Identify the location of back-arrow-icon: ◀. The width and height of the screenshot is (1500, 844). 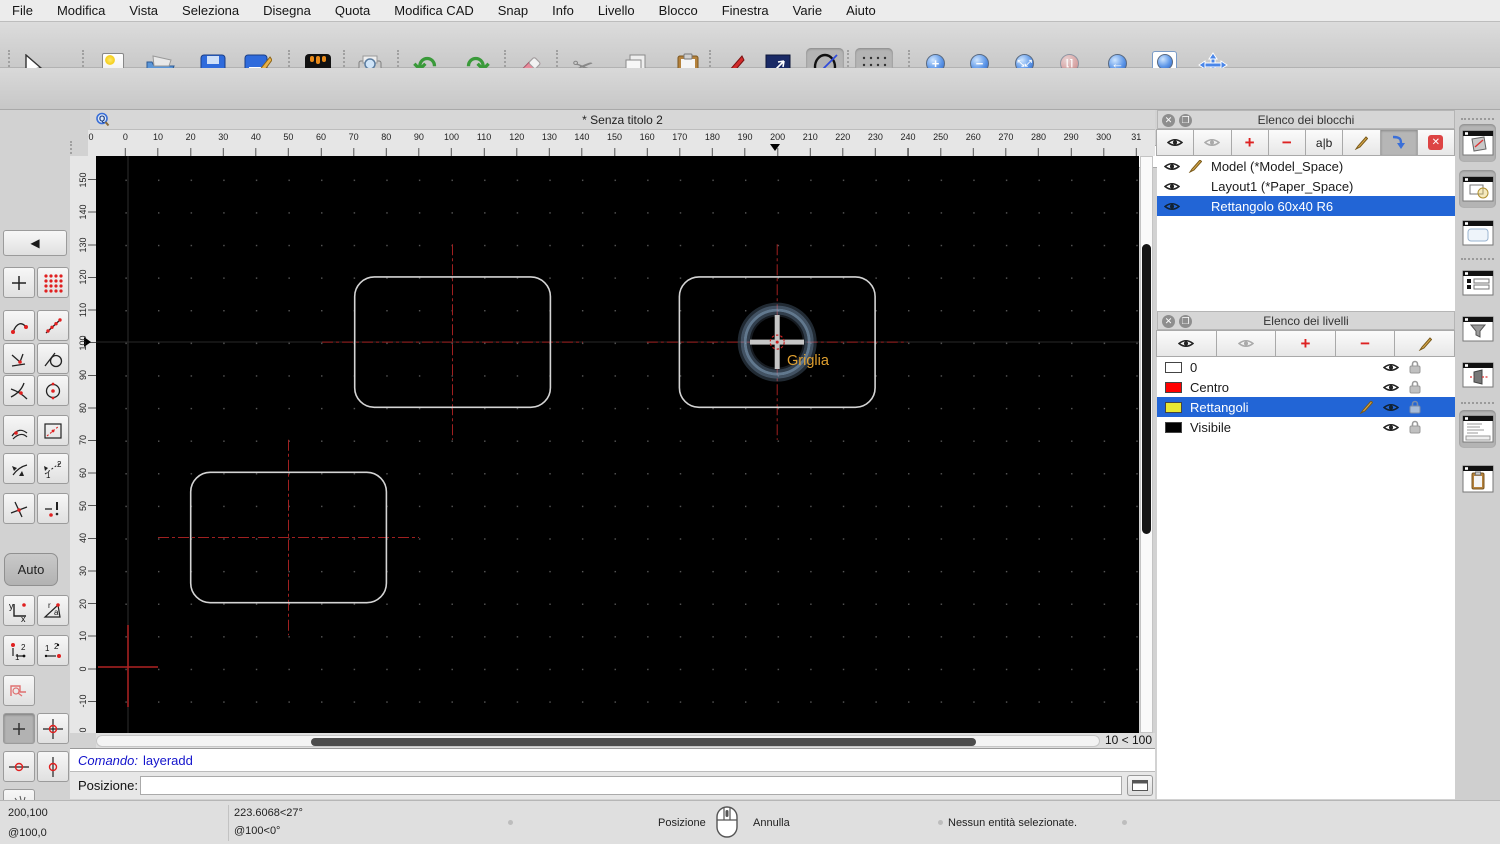
(35, 243).